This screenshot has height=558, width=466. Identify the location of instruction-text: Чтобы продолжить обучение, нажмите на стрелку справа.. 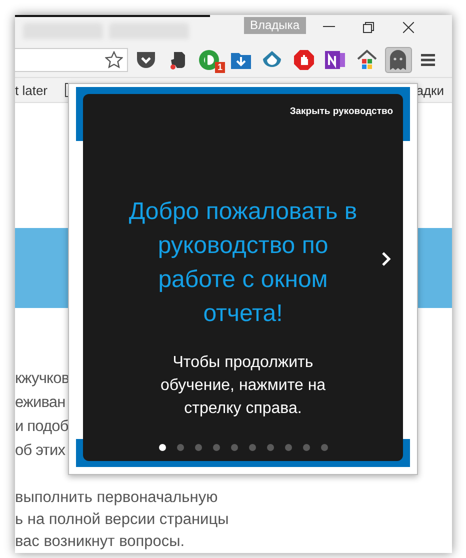
(243, 386).